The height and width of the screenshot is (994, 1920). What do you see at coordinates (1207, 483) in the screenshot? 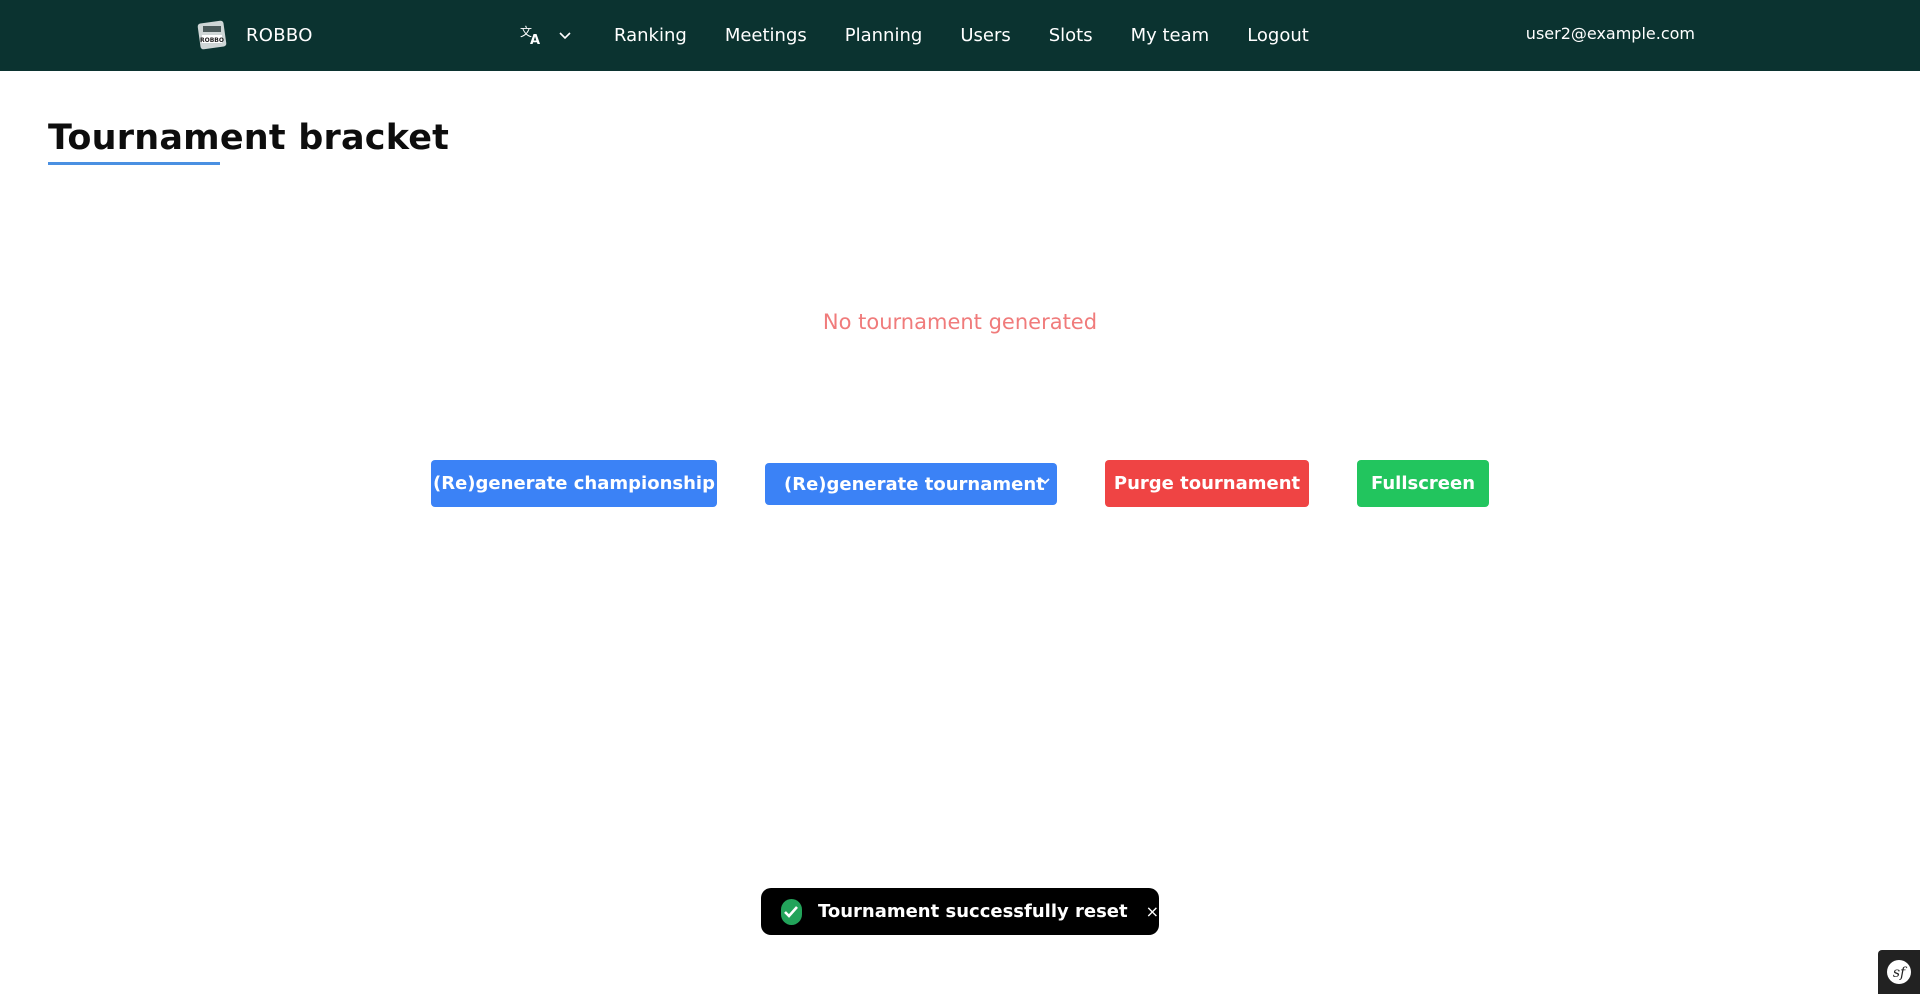
I see `purge-tournament-button: Purge tournament` at bounding box center [1207, 483].